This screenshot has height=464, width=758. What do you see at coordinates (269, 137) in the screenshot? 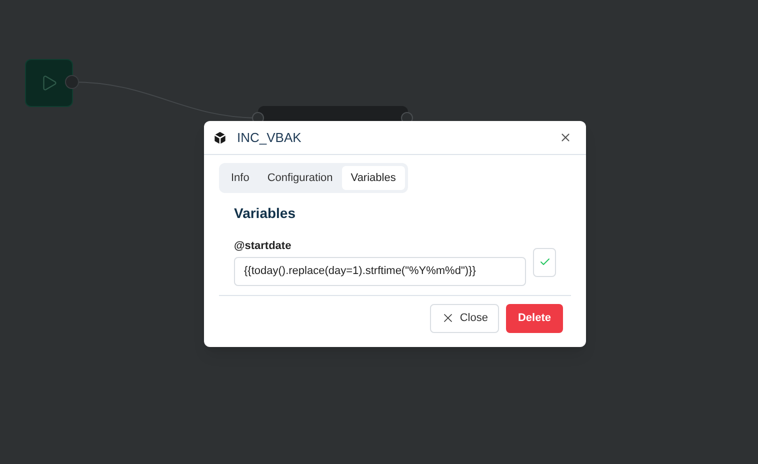
I see `dialog-title: INC_VBAK` at bounding box center [269, 137].